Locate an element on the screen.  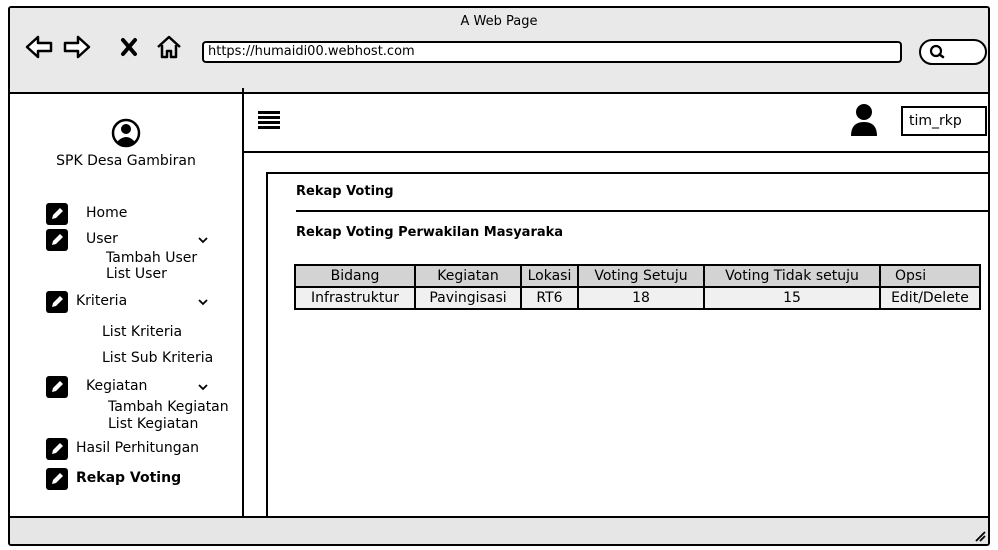
search-button is located at coordinates (953, 52).